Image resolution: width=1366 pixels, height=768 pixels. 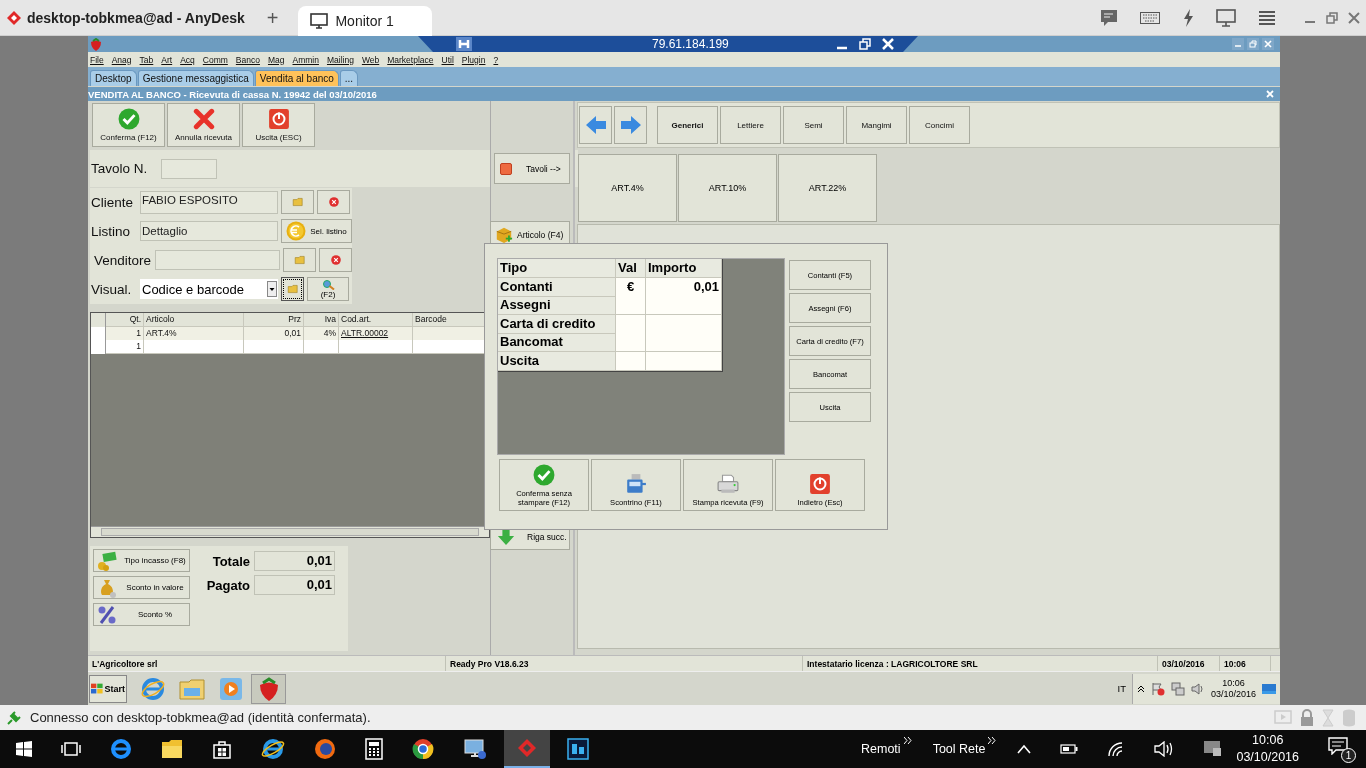 I want to click on category-button: Mangimi, so click(x=876, y=125).